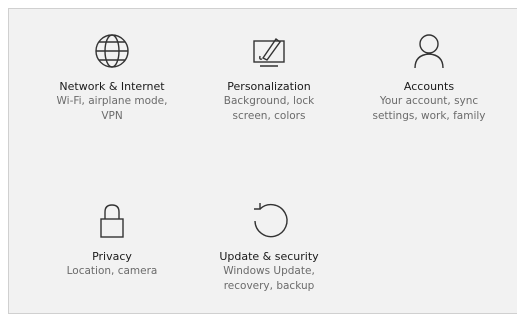  What do you see at coordinates (269, 271) in the screenshot?
I see `tile-description: Windows Update,` at bounding box center [269, 271].